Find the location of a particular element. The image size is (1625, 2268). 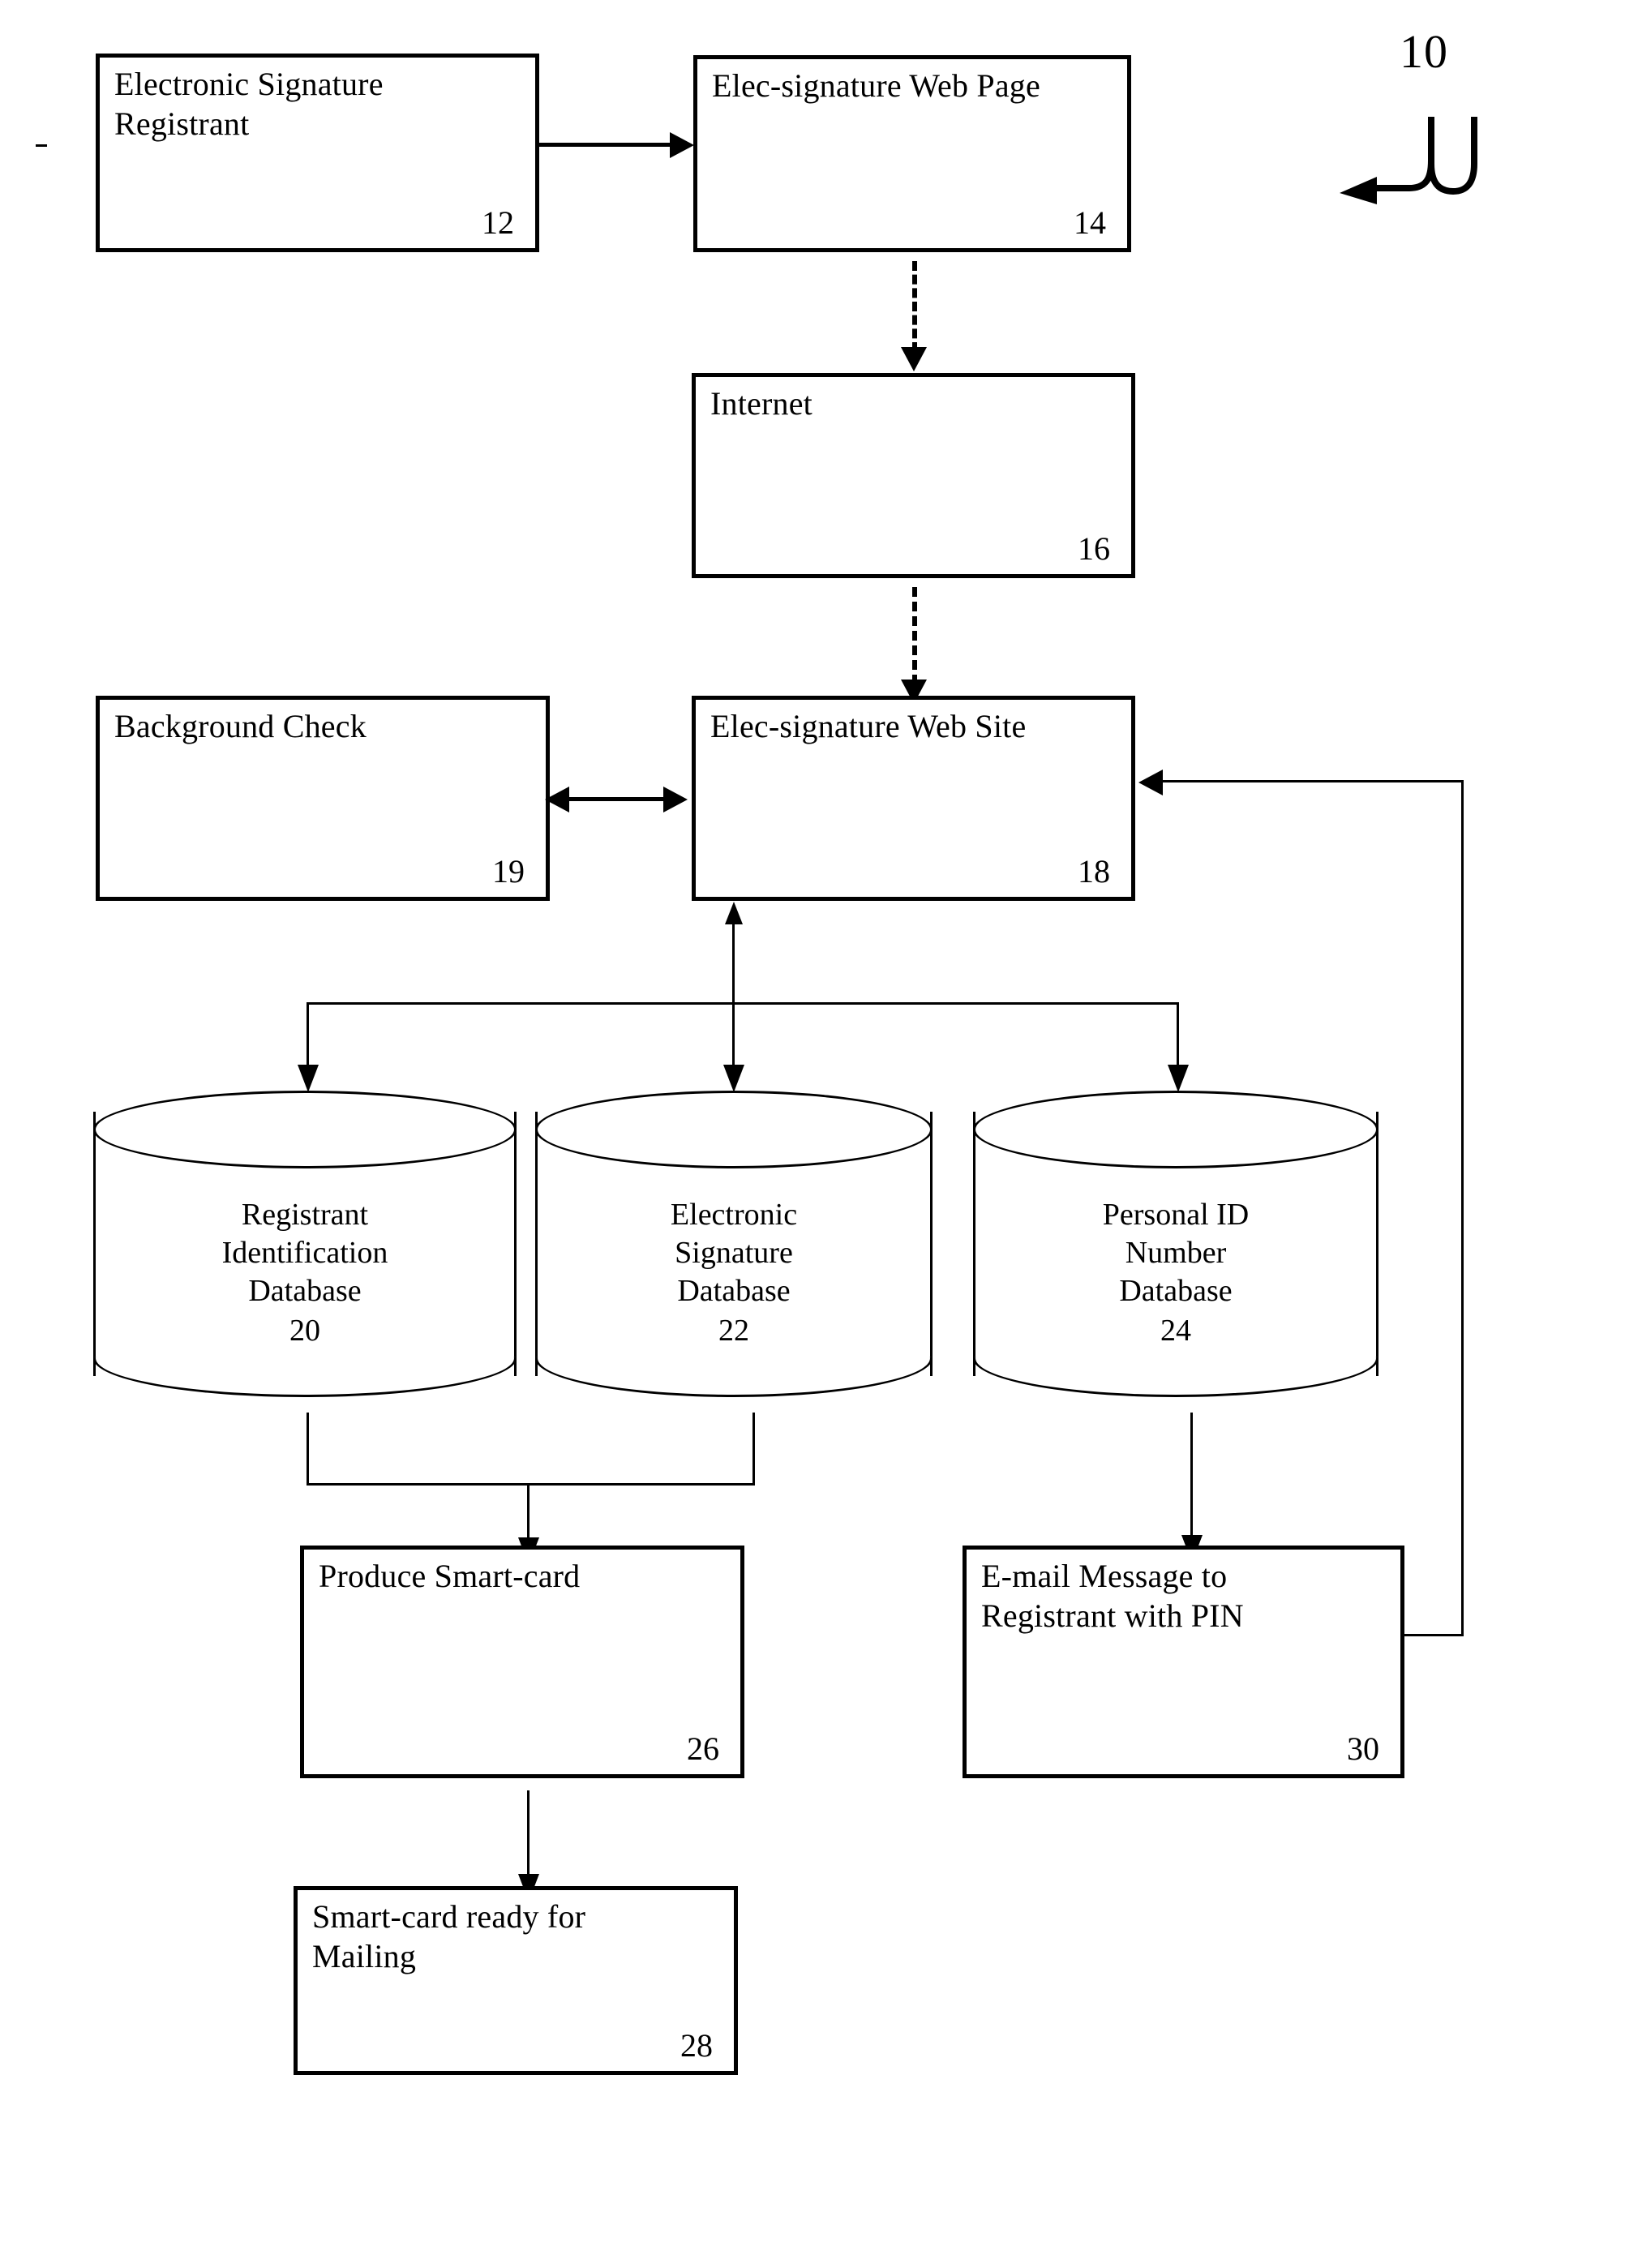

node-label: Smart-card ready for Mailing is located at coordinates (449, 1936).